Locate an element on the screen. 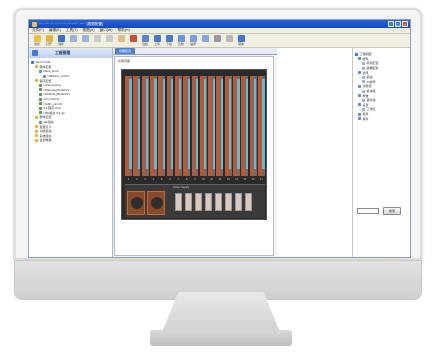 This screenshot has height=354, width=433. toolbar-button-cut is located at coordinates (97, 38).